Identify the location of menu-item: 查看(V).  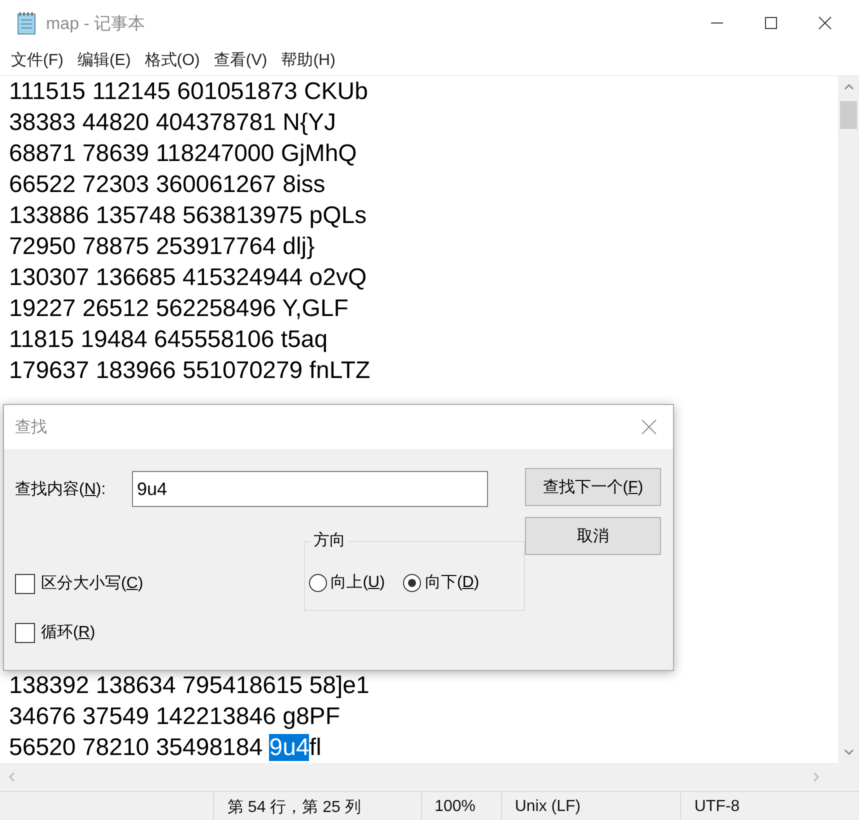
(240, 60).